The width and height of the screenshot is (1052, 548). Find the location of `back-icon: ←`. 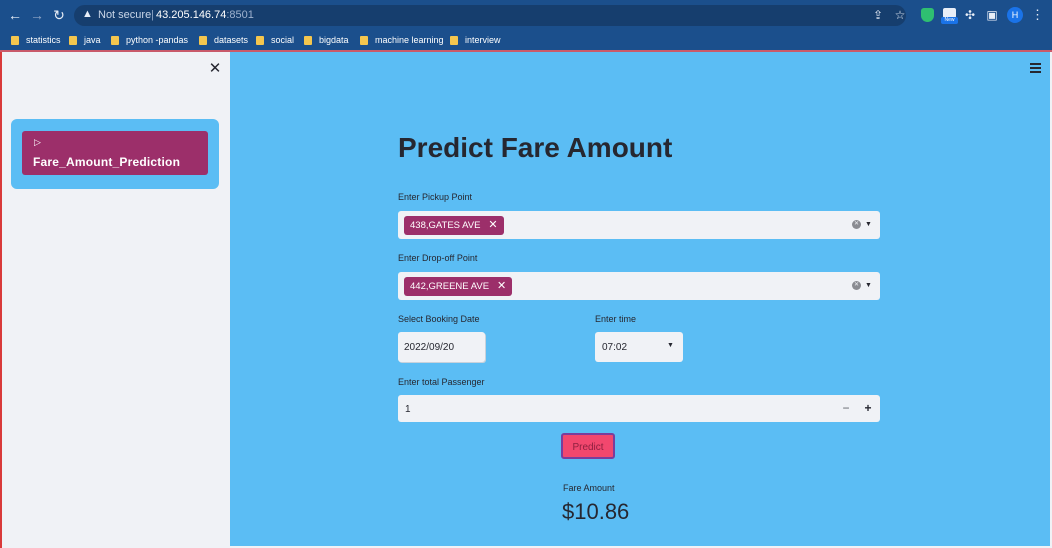

back-icon: ← is located at coordinates (15, 15).